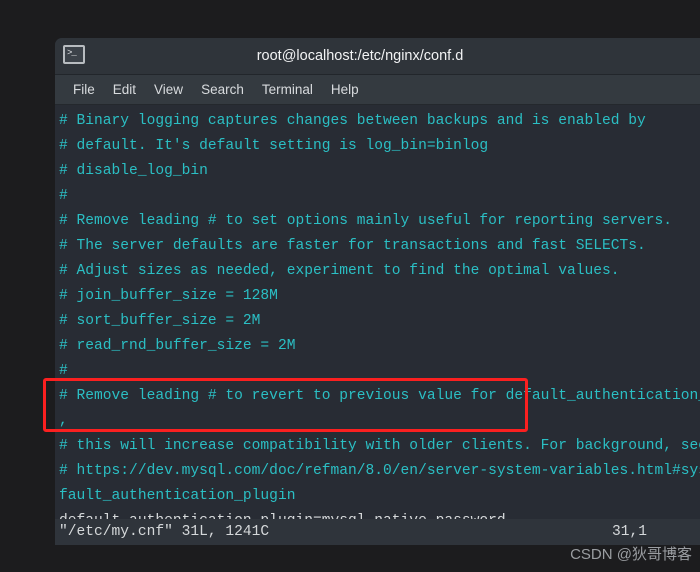 The image size is (700, 572). What do you see at coordinates (631, 554) in the screenshot?
I see `csdn-watermark: CSDN @狄哥博客` at bounding box center [631, 554].